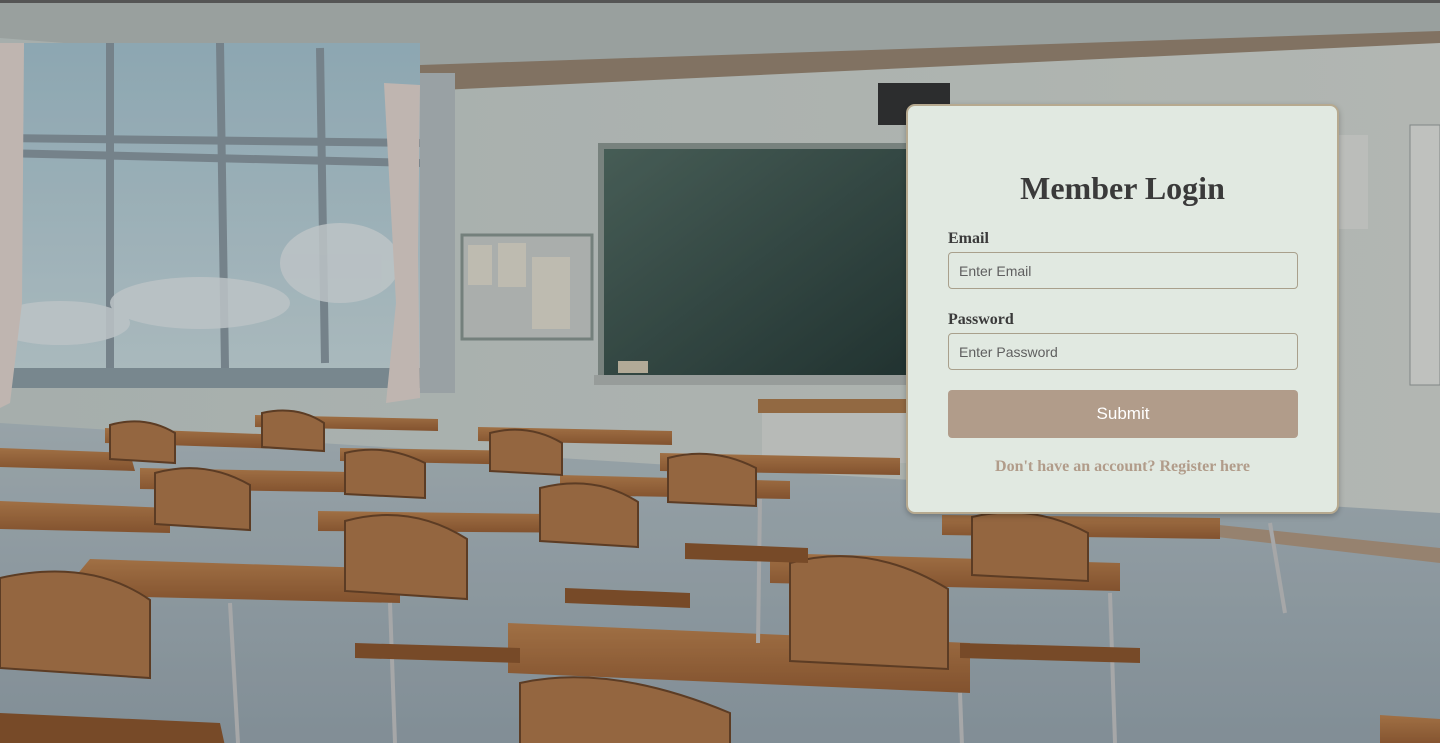 This screenshot has height=743, width=1440. What do you see at coordinates (1122, 467) in the screenshot?
I see `register-link: Don't have an account? Register here` at bounding box center [1122, 467].